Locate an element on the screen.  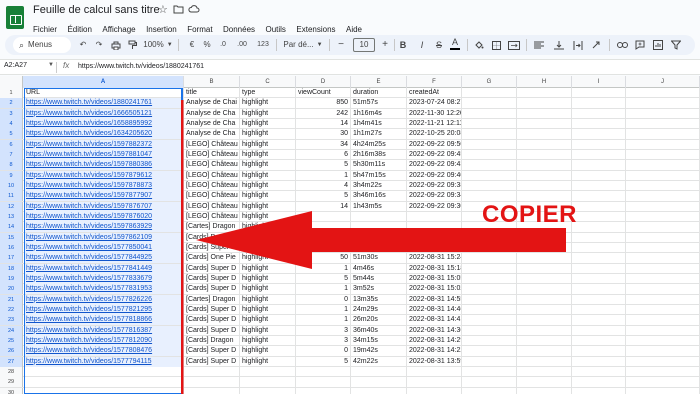
grid-cell: https://www.twitch.tv/videos/1597882372 is located at coordinates (104, 144).